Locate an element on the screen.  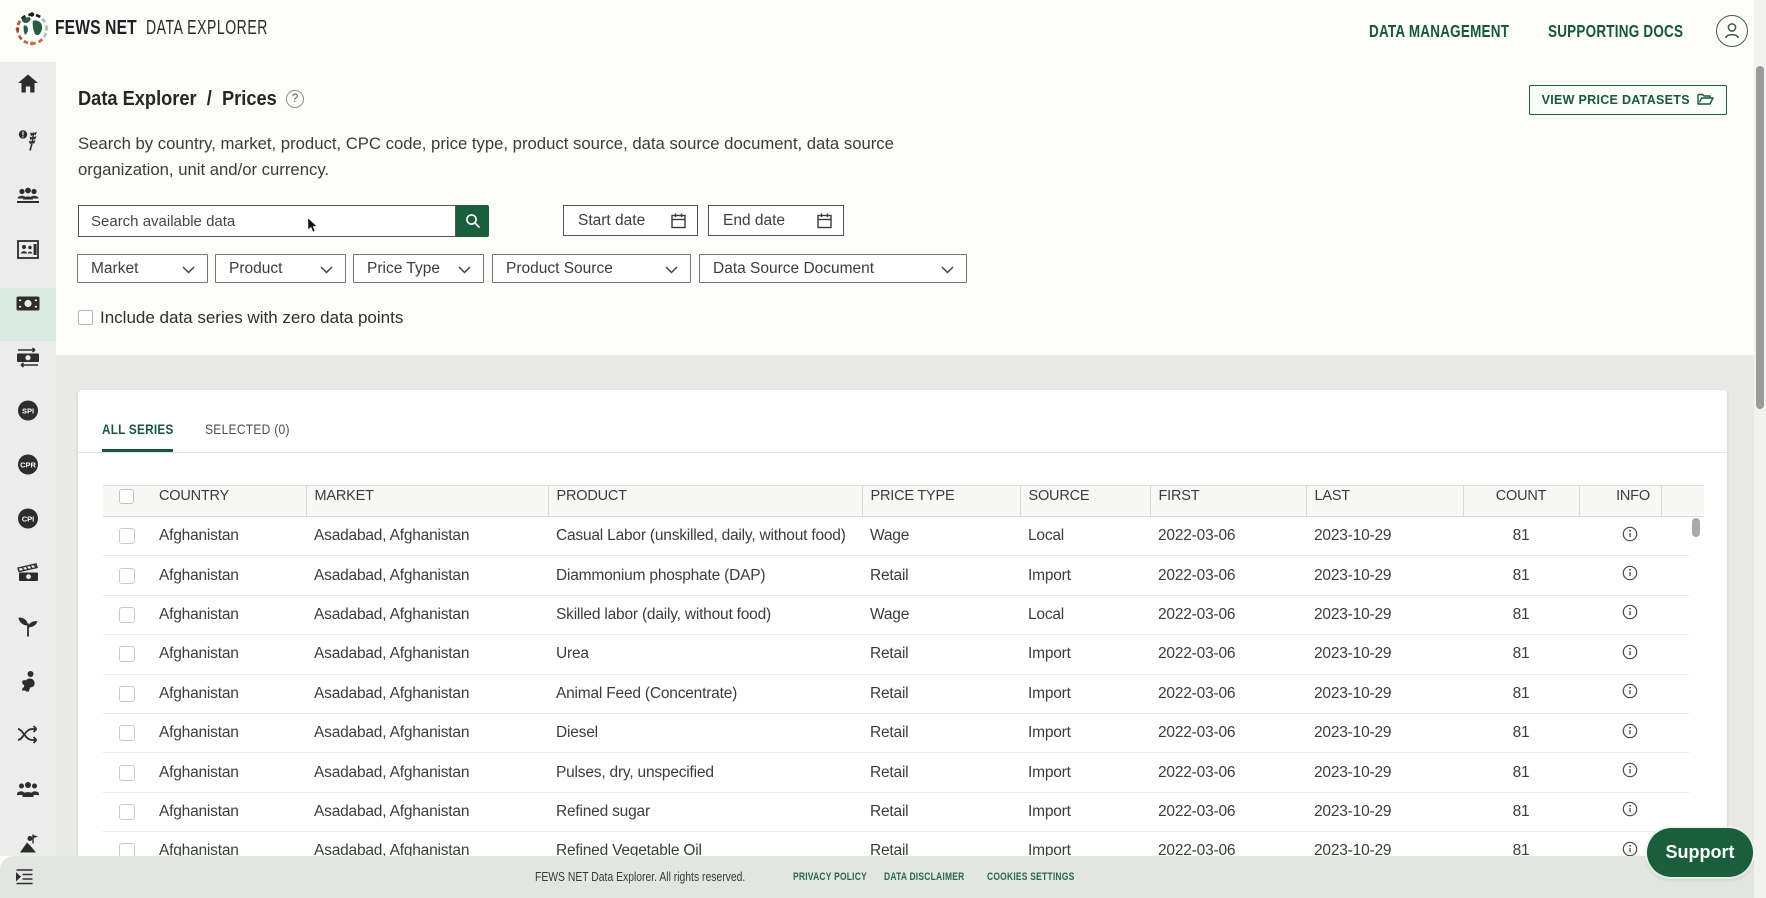
svg-text: CPR is located at coordinates (28, 465).